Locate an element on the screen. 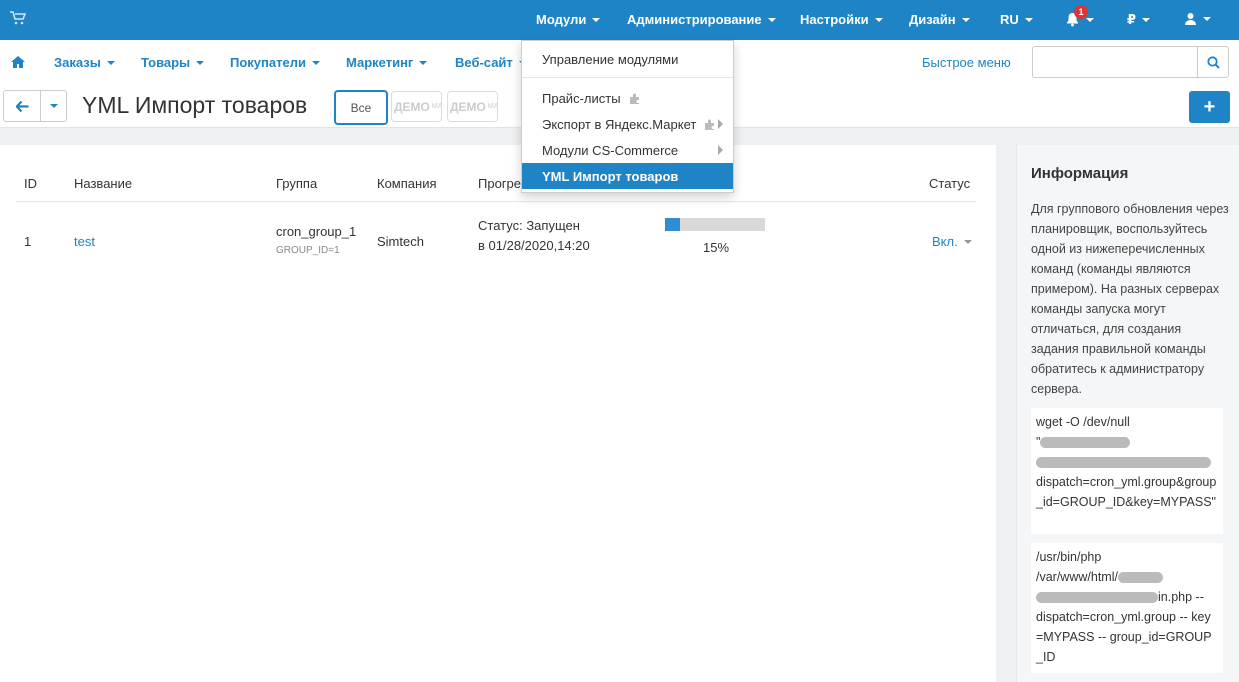  chevron-right-icon is located at coordinates (720, 124).